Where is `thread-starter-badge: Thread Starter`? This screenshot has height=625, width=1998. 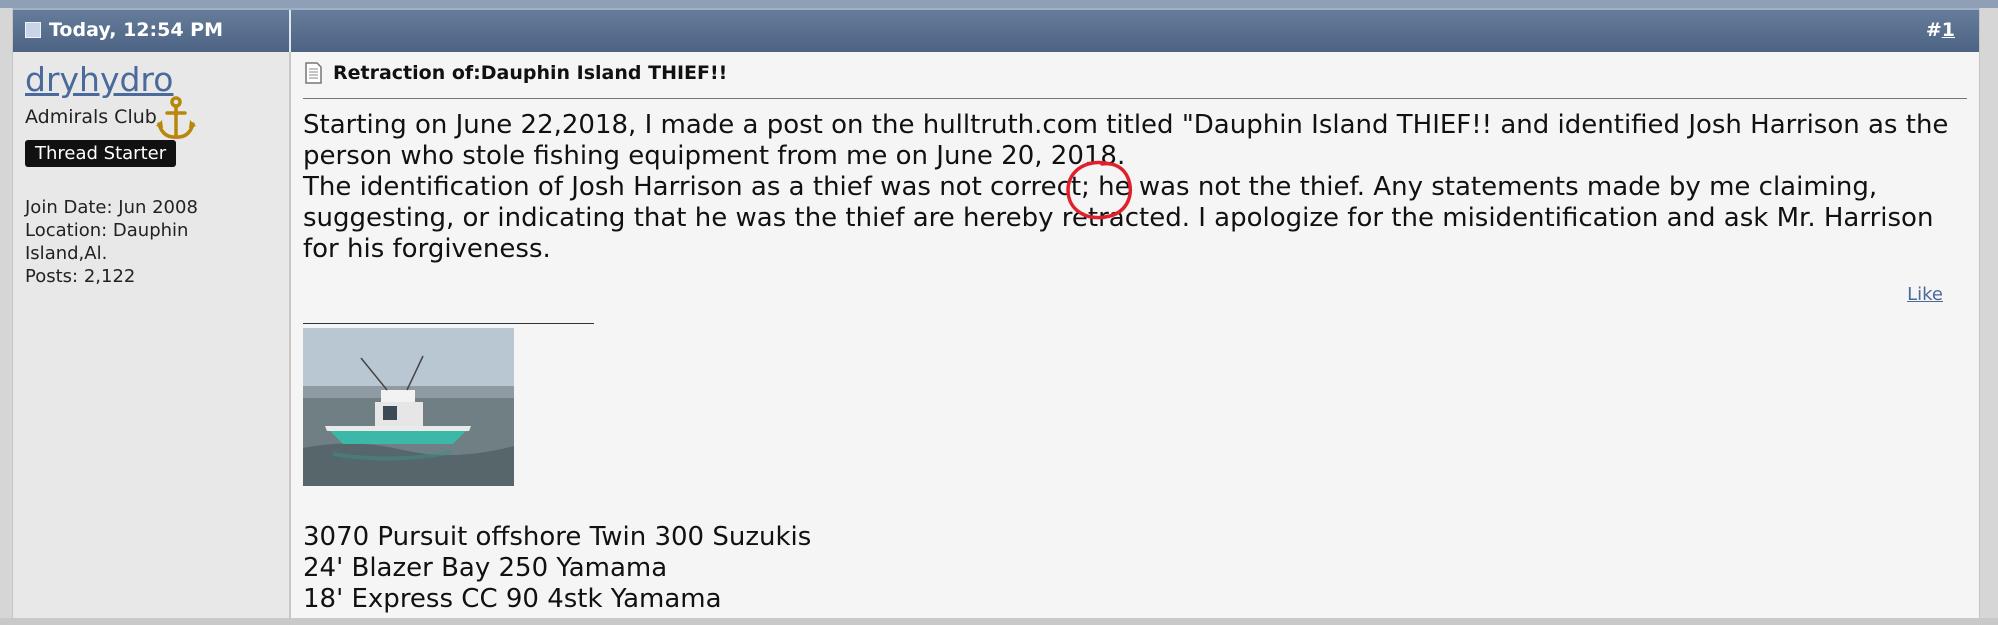
thread-starter-badge: Thread Starter is located at coordinates (101, 153).